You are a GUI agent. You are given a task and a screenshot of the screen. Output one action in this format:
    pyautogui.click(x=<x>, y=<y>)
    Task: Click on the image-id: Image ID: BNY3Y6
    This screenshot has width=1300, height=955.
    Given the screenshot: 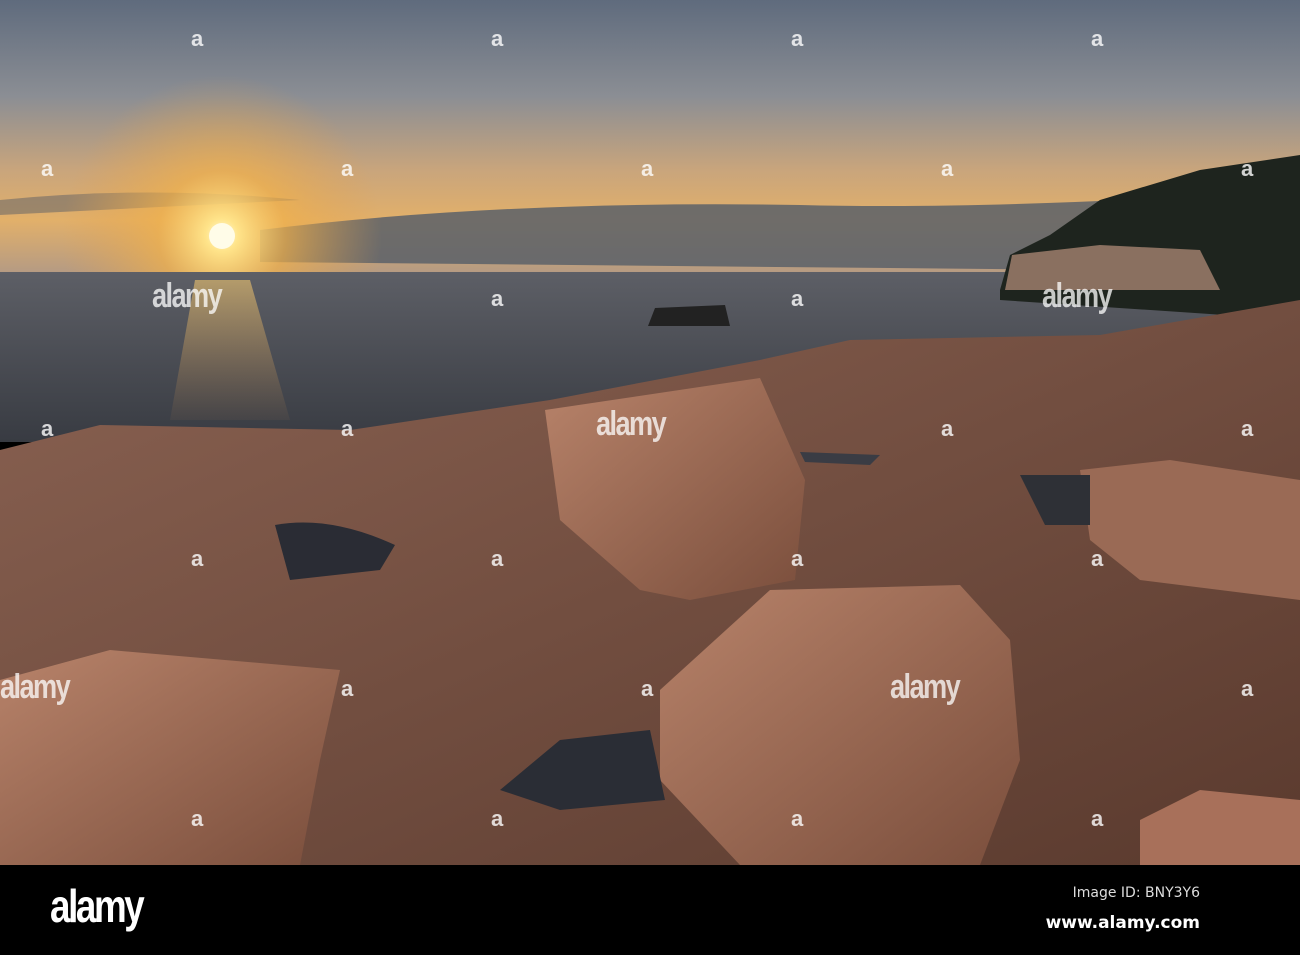 What is the action you would take?
    pyautogui.click(x=1136, y=893)
    